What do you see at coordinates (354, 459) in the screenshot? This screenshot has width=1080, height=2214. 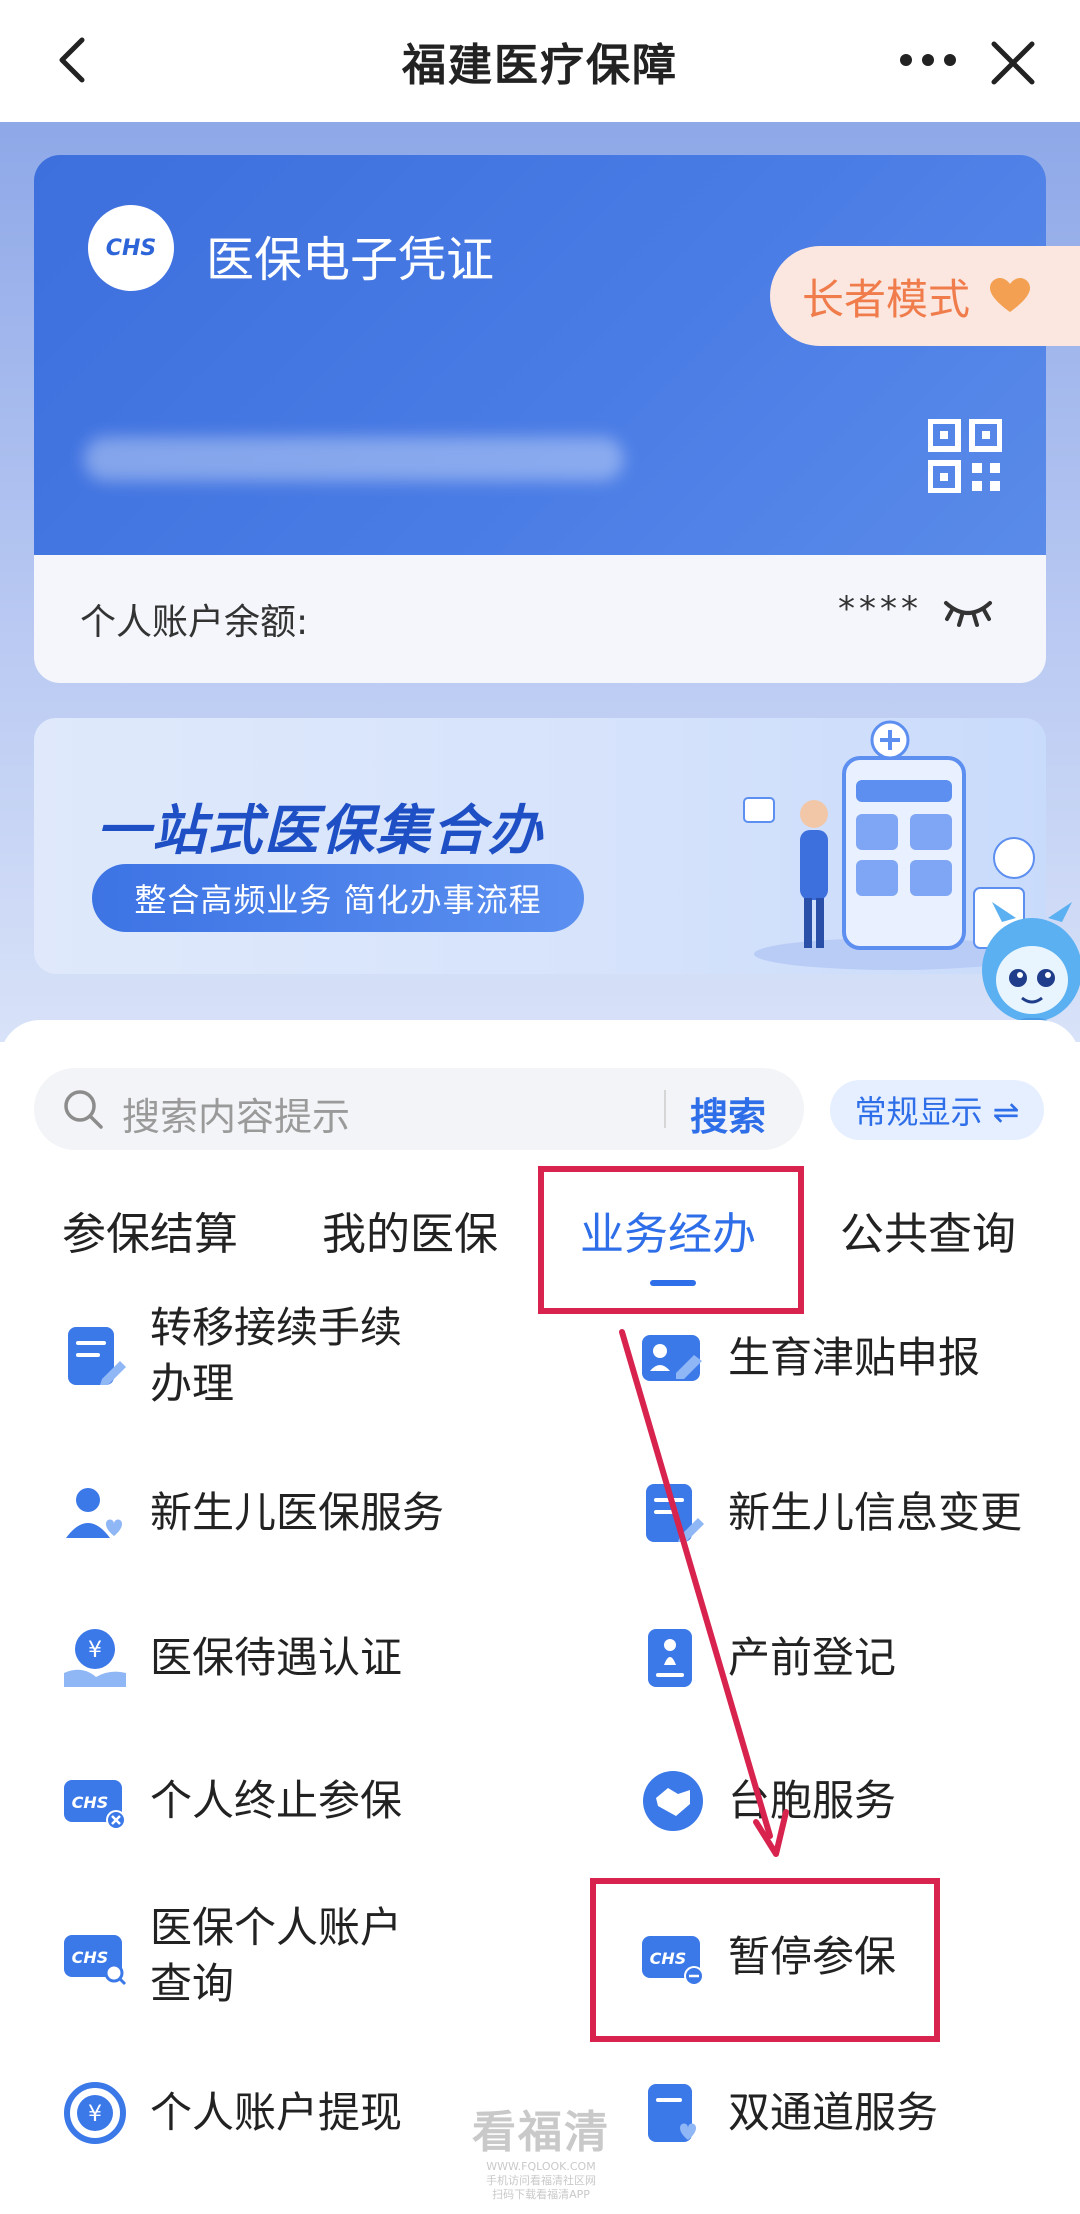 I see `blurred-card-number` at bounding box center [354, 459].